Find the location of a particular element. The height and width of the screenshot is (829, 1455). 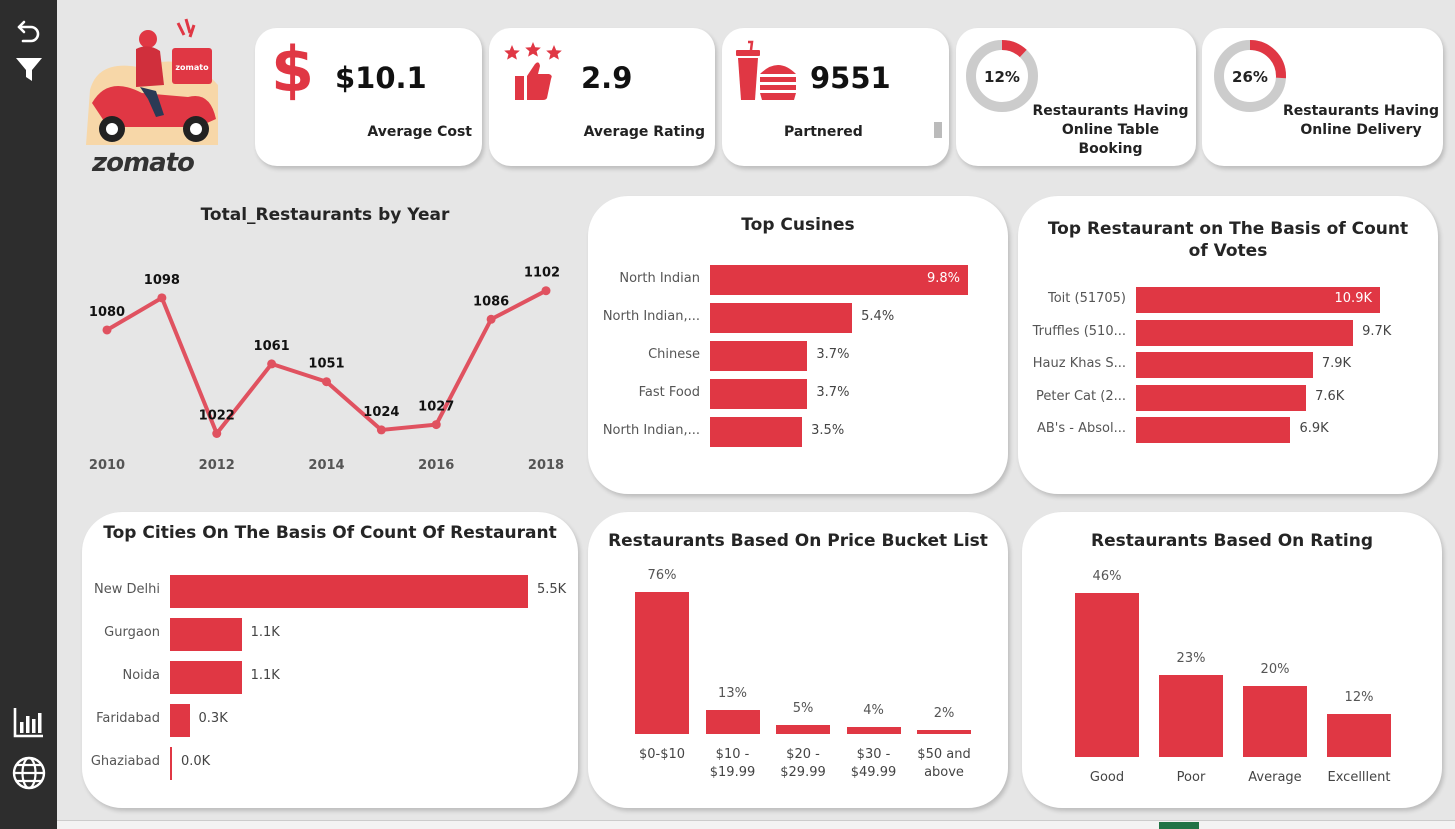

category-label: Good is located at coordinates (1107, 778).